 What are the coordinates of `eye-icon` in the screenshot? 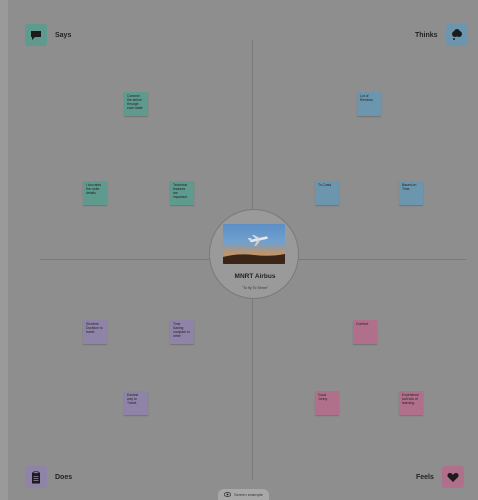 It's located at (227, 494).